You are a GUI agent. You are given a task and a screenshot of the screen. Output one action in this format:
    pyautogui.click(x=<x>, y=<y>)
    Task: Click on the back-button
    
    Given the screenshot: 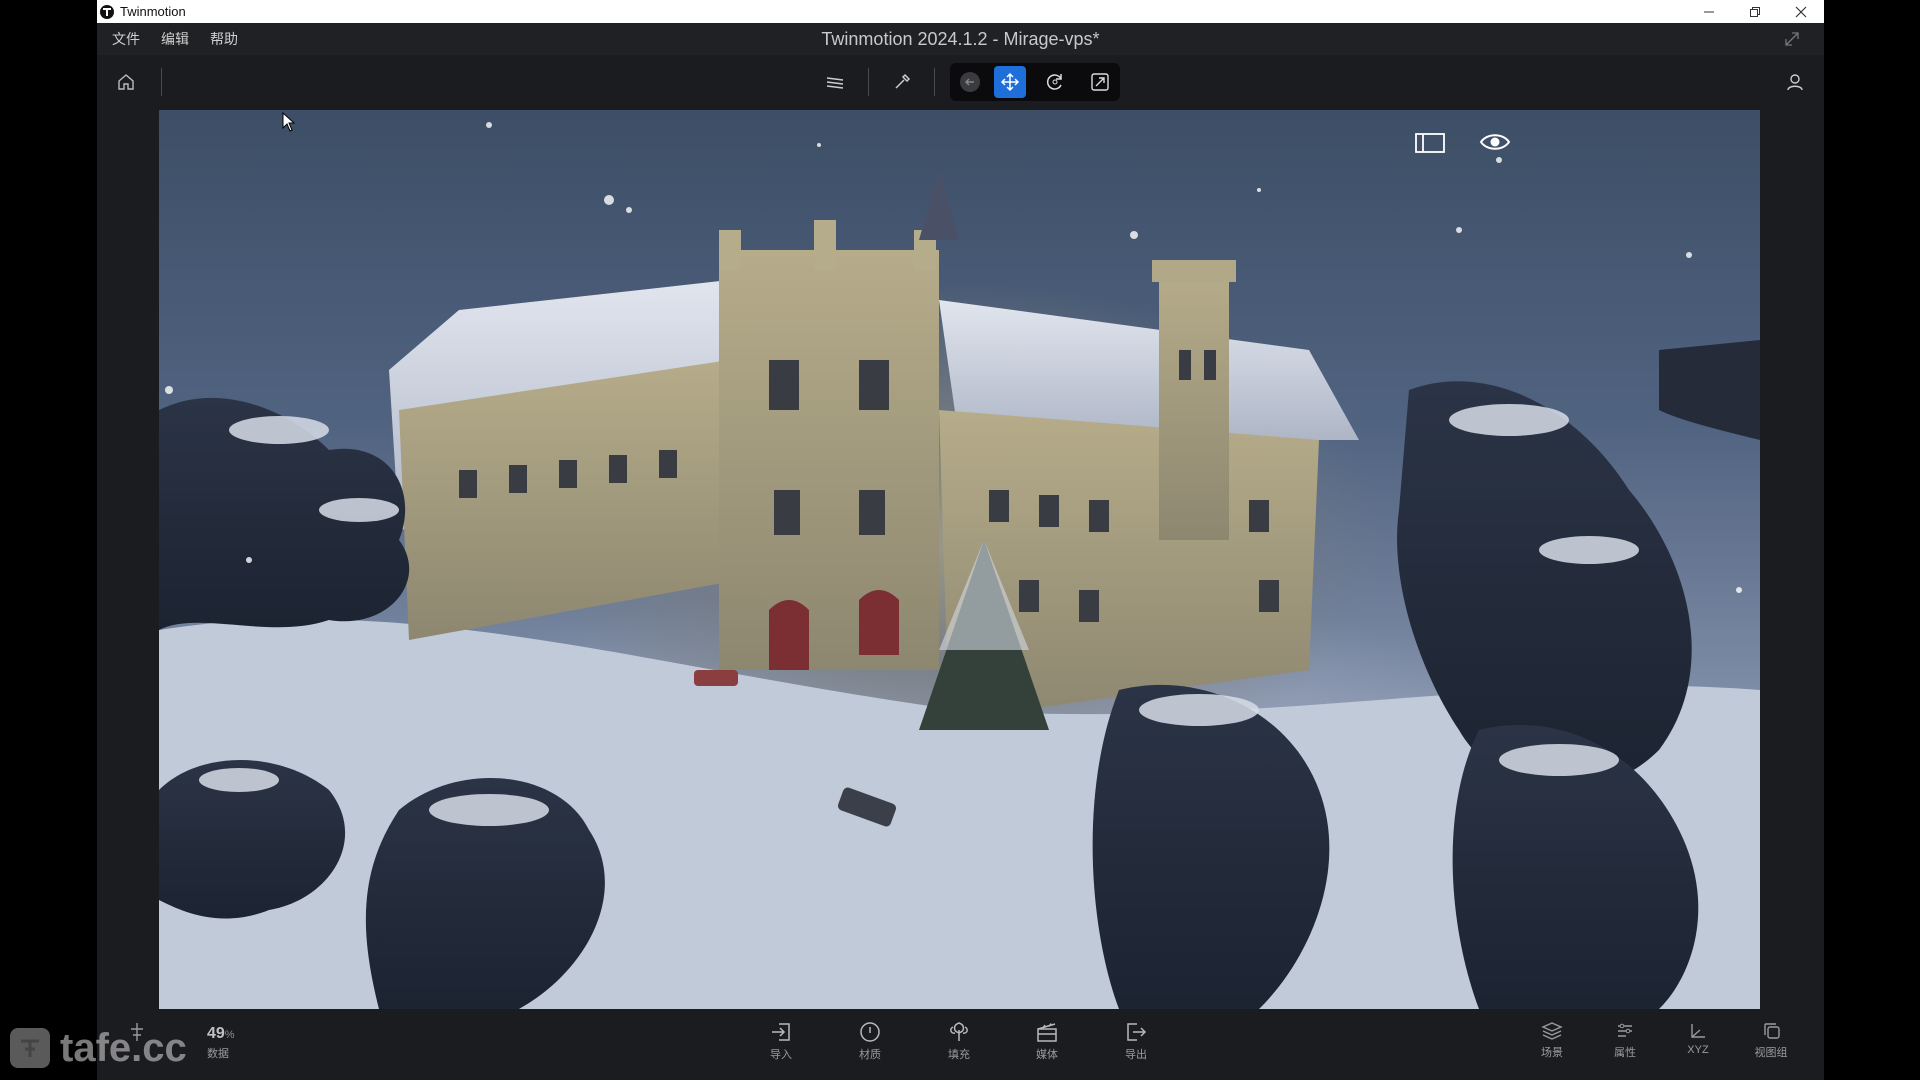 What is the action you would take?
    pyautogui.click(x=970, y=82)
    